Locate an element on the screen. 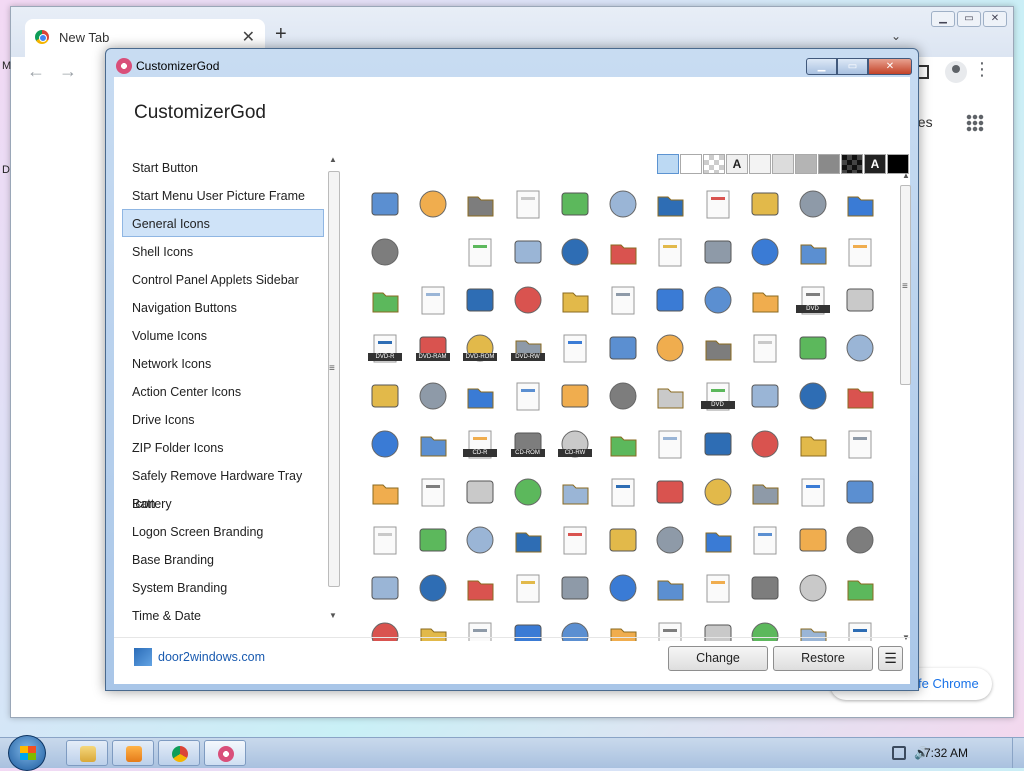 This screenshot has height=771, width=1024. nav-item-logon-screen-branding: Logon Screen Branding is located at coordinates (223, 531).